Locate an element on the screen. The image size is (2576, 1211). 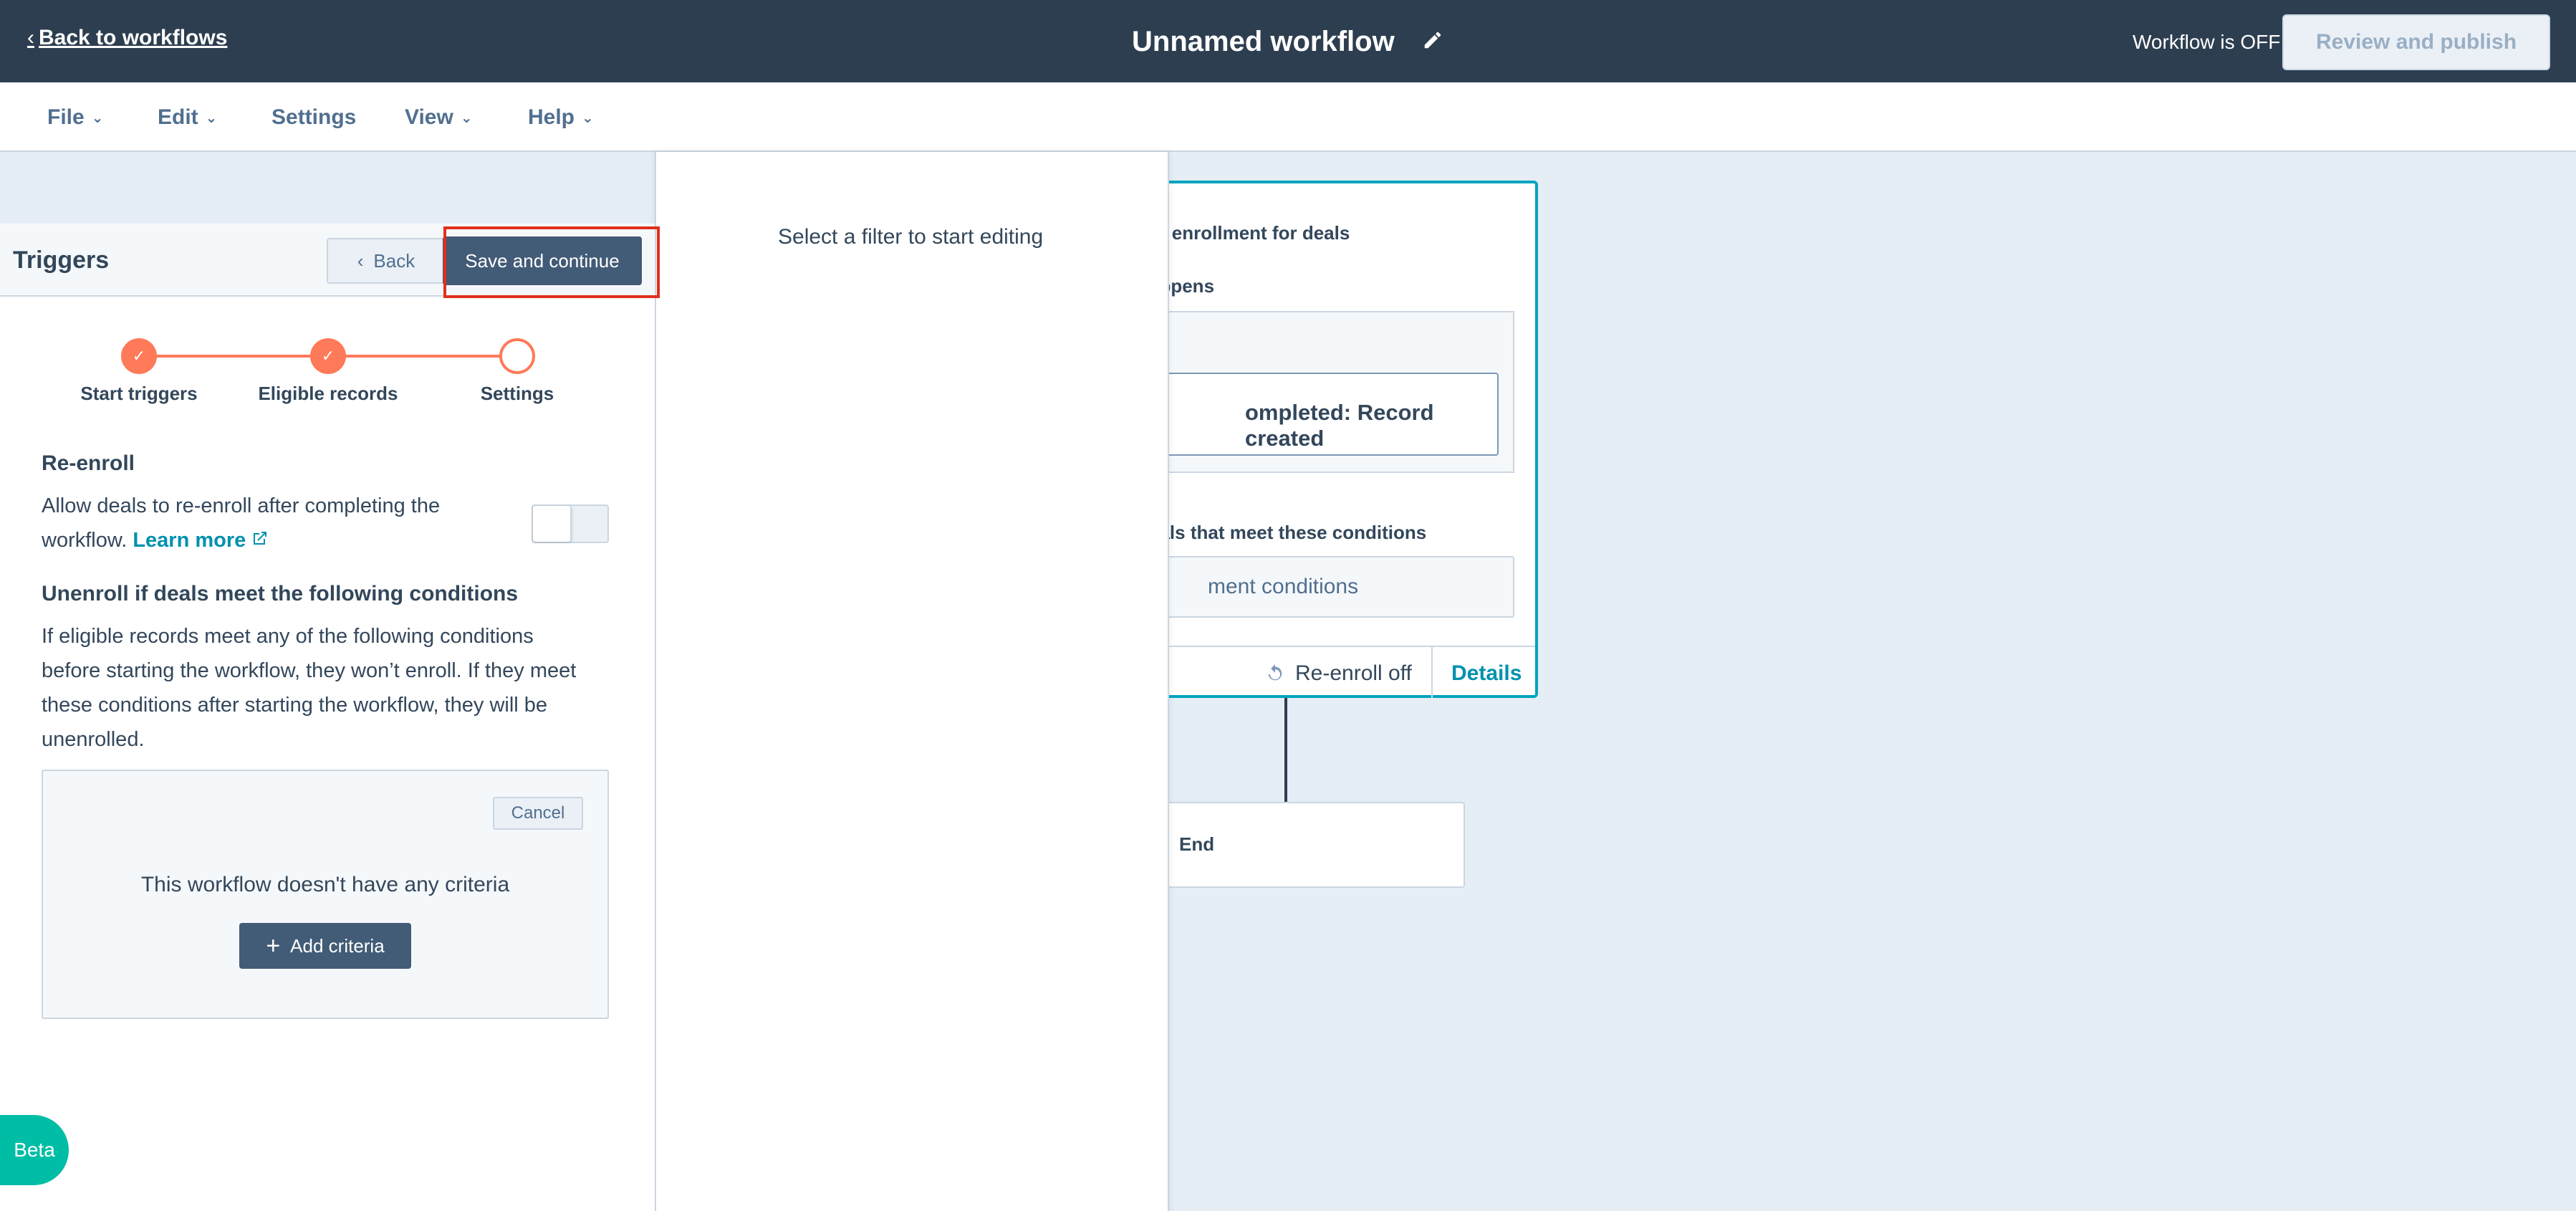
step-start-triggers-check-icon: ✓ is located at coordinates (139, 356).